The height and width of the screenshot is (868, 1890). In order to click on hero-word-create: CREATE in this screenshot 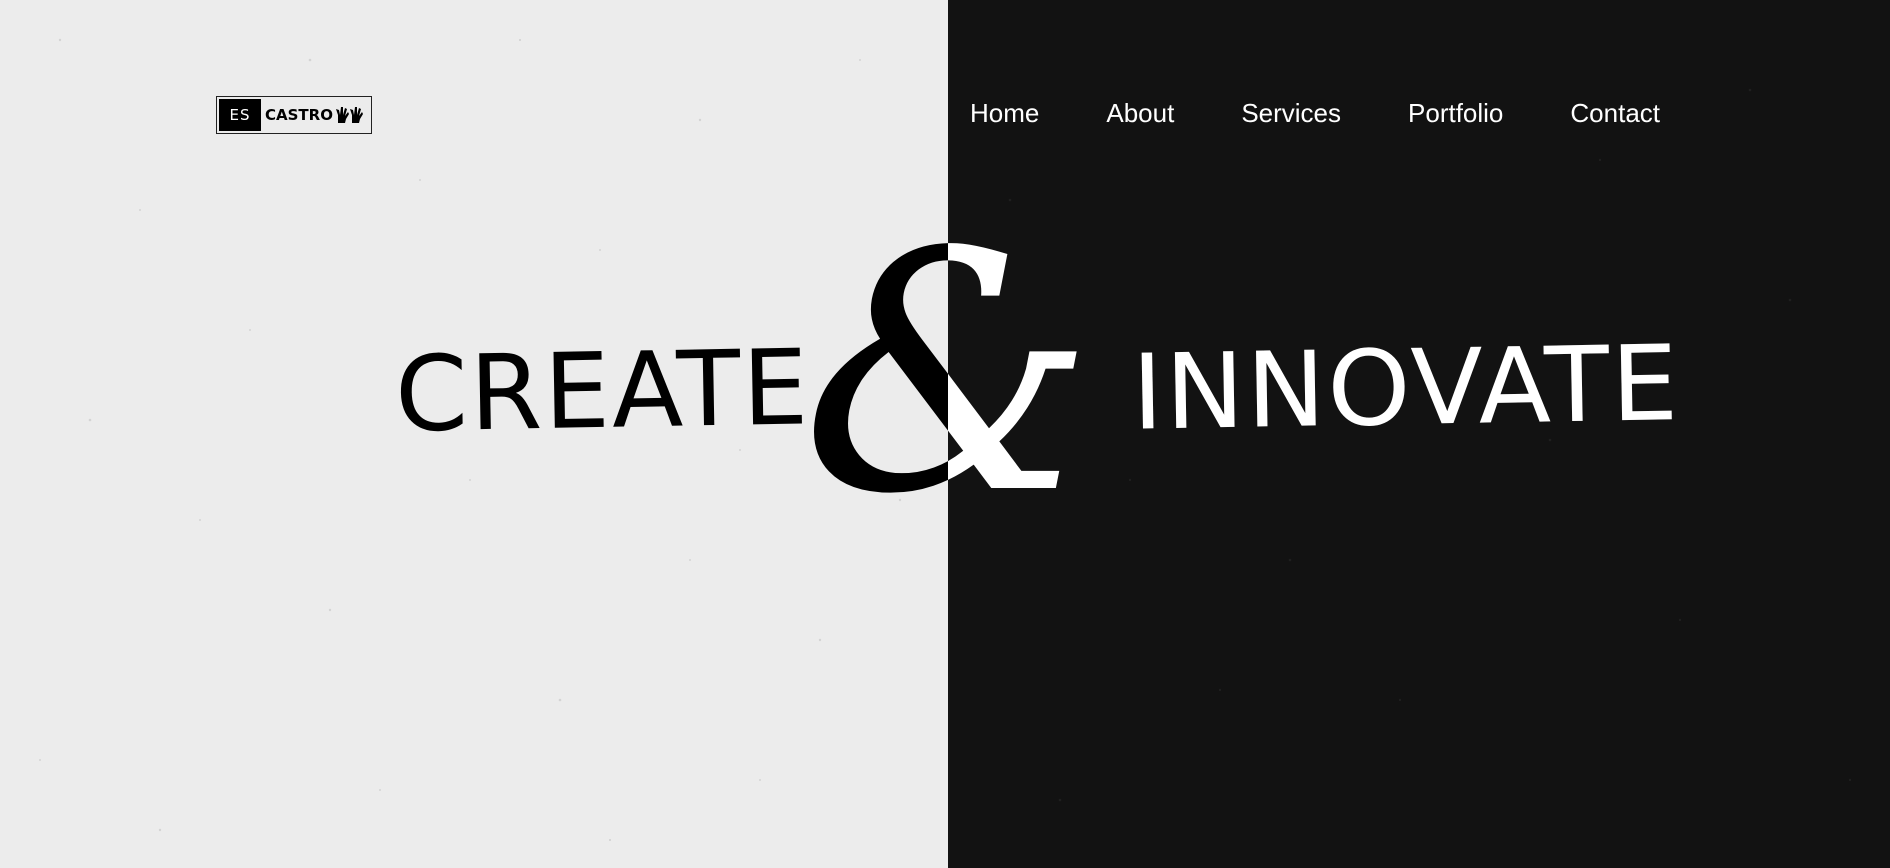, I will do `click(602, 390)`.